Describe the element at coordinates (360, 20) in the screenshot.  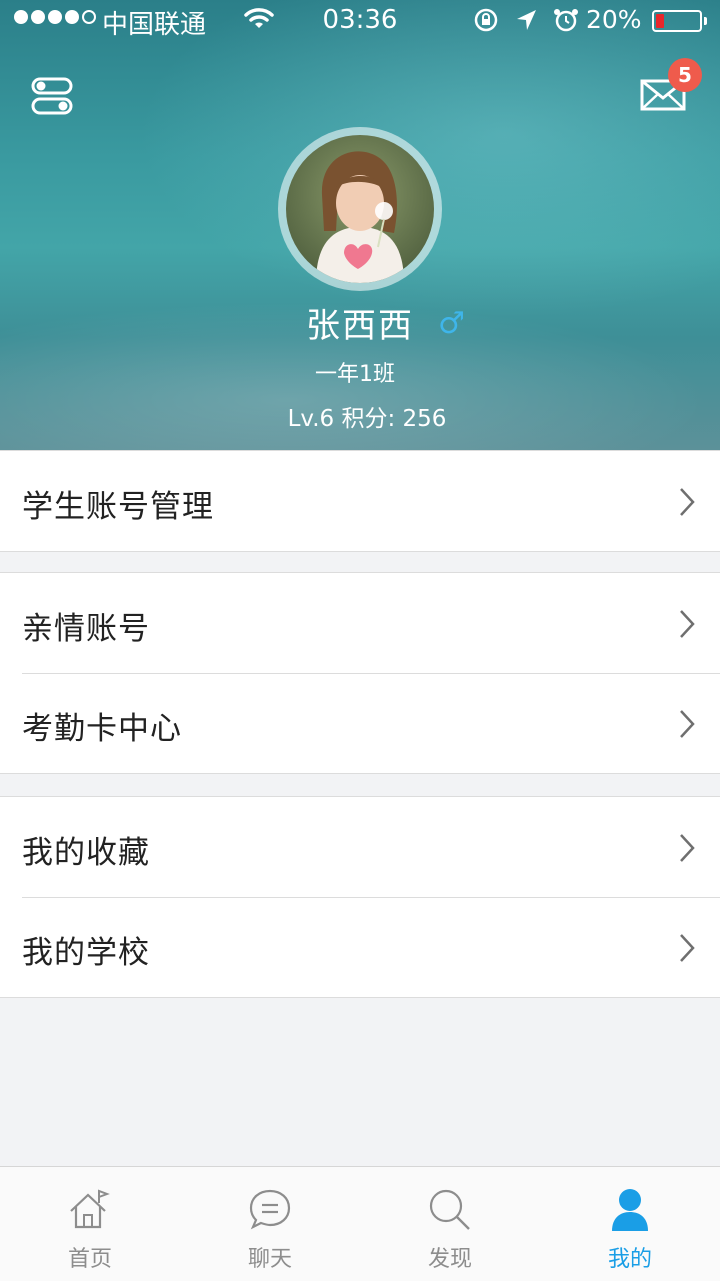
I see `status-bar: 中国联通 03:36 20%` at that location.